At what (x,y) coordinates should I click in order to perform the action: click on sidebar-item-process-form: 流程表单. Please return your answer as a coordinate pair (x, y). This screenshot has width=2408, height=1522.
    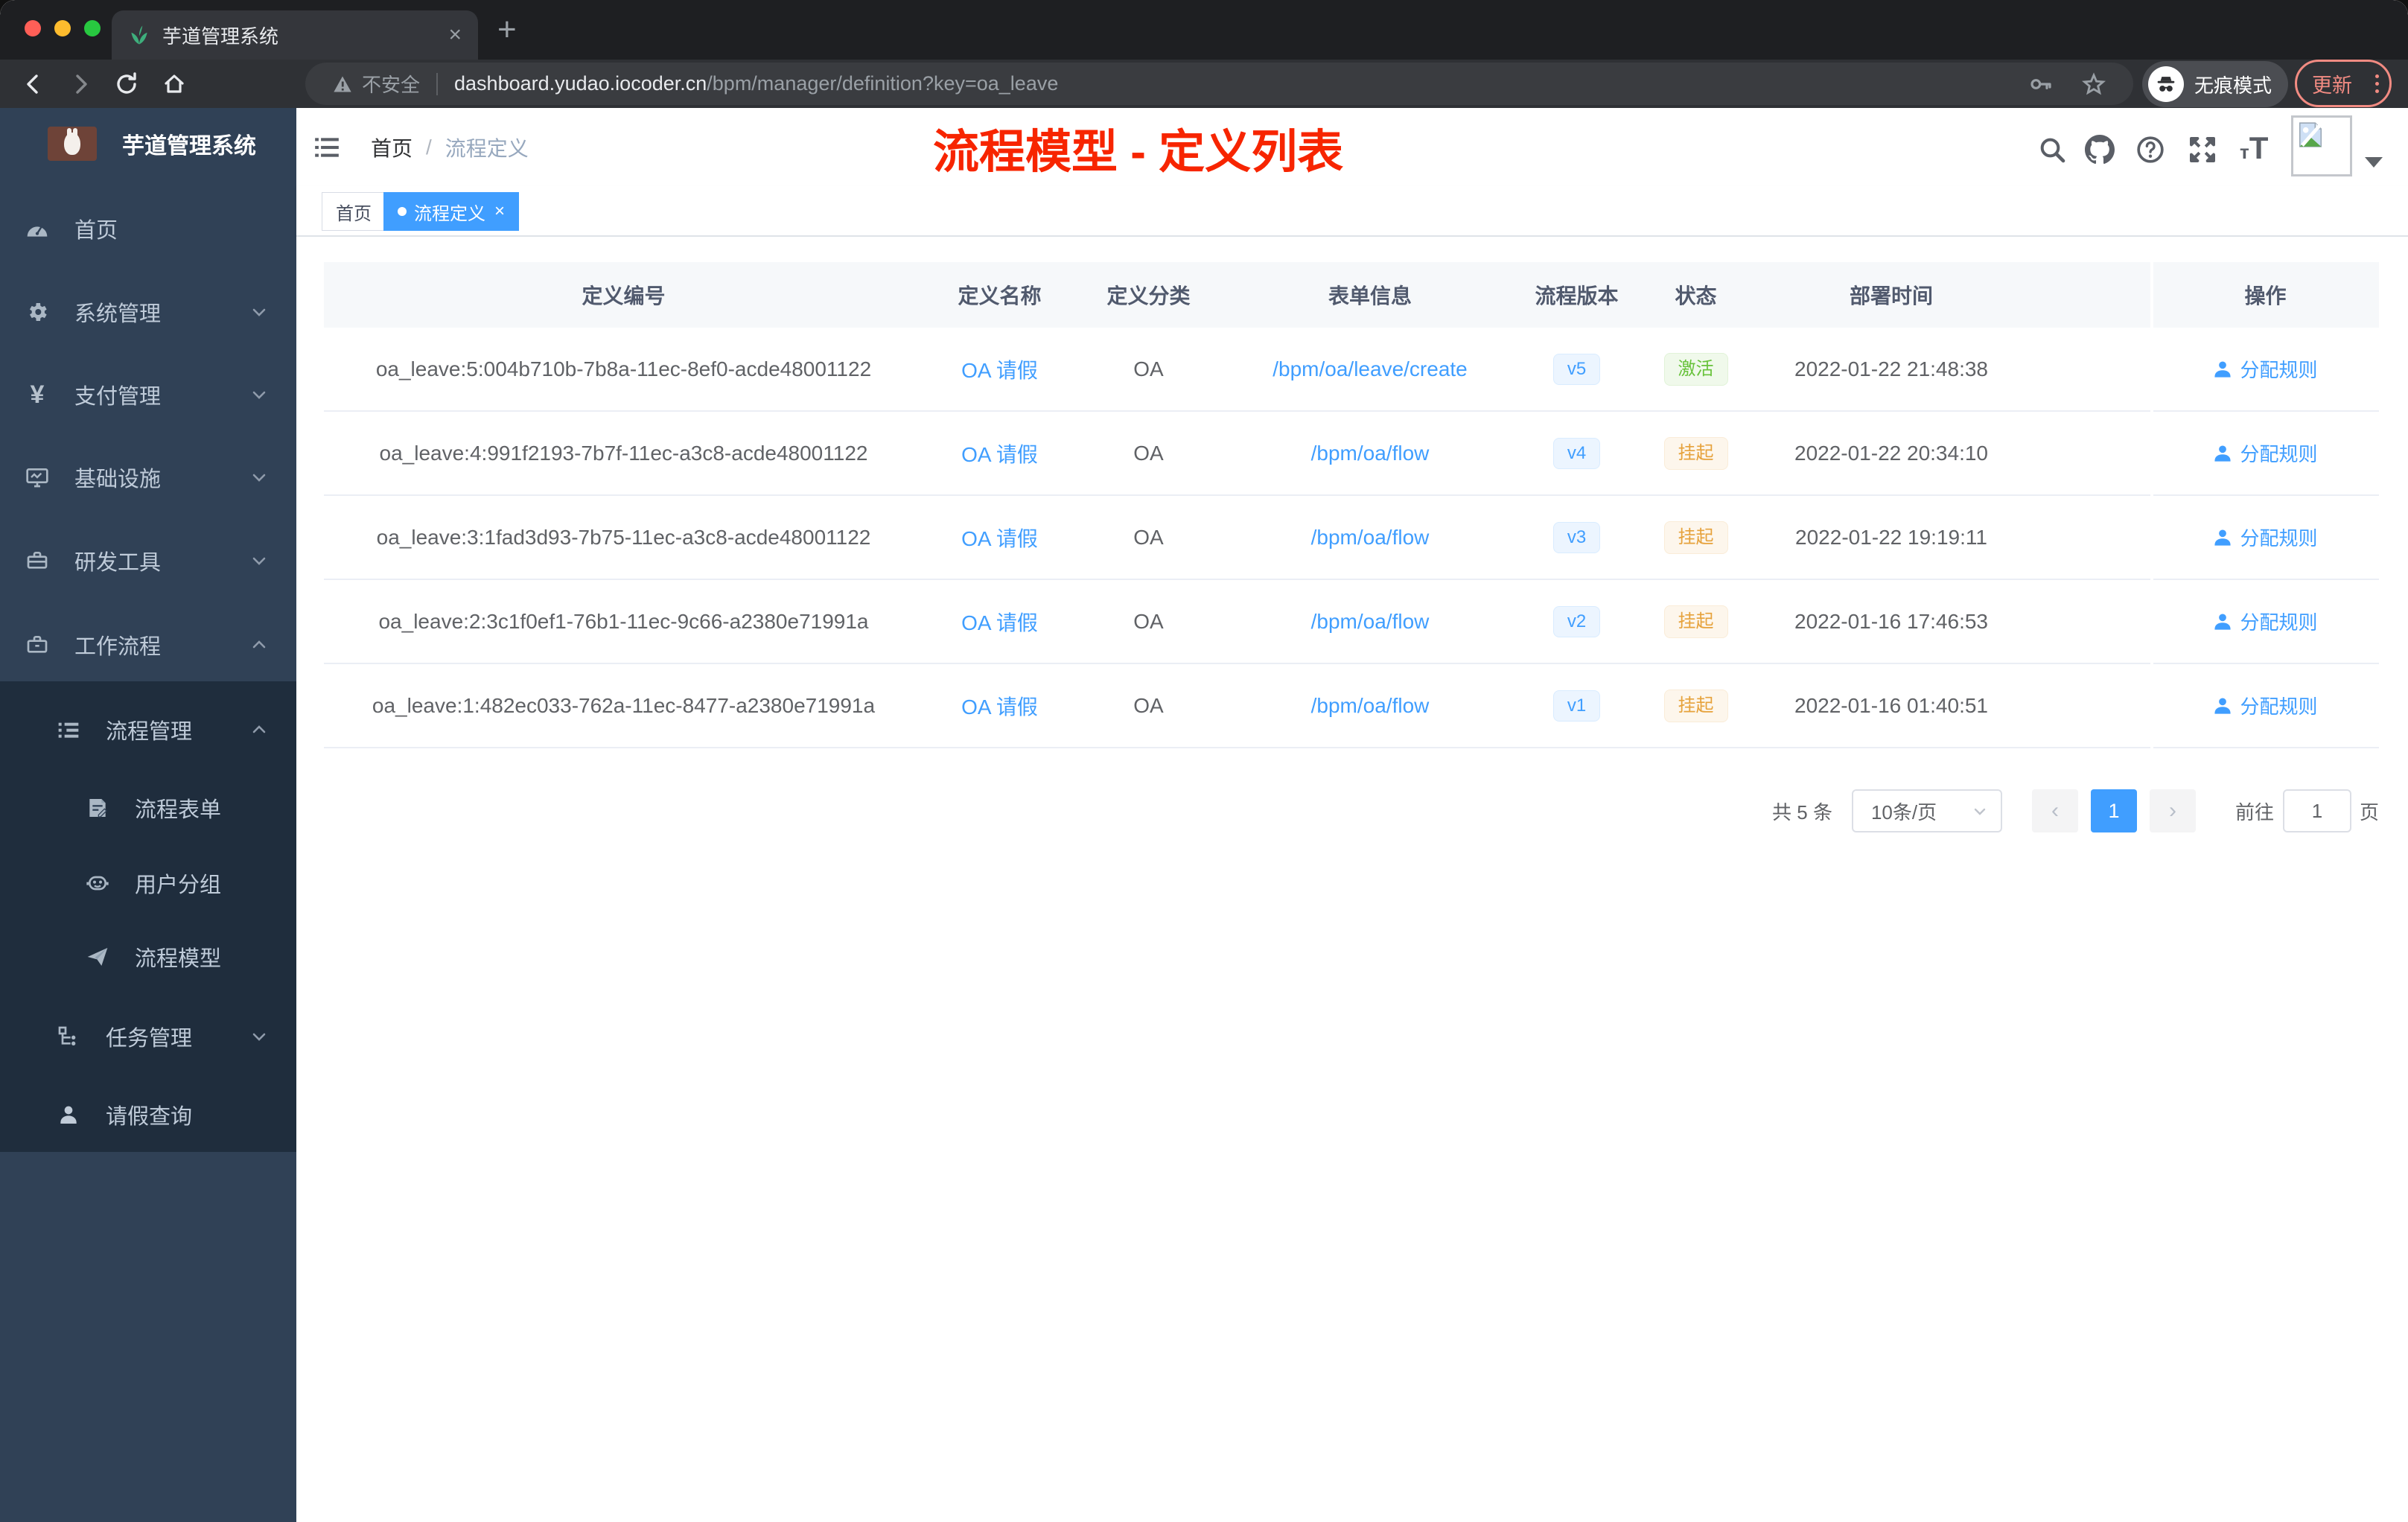
    Looking at the image, I should click on (148, 808).